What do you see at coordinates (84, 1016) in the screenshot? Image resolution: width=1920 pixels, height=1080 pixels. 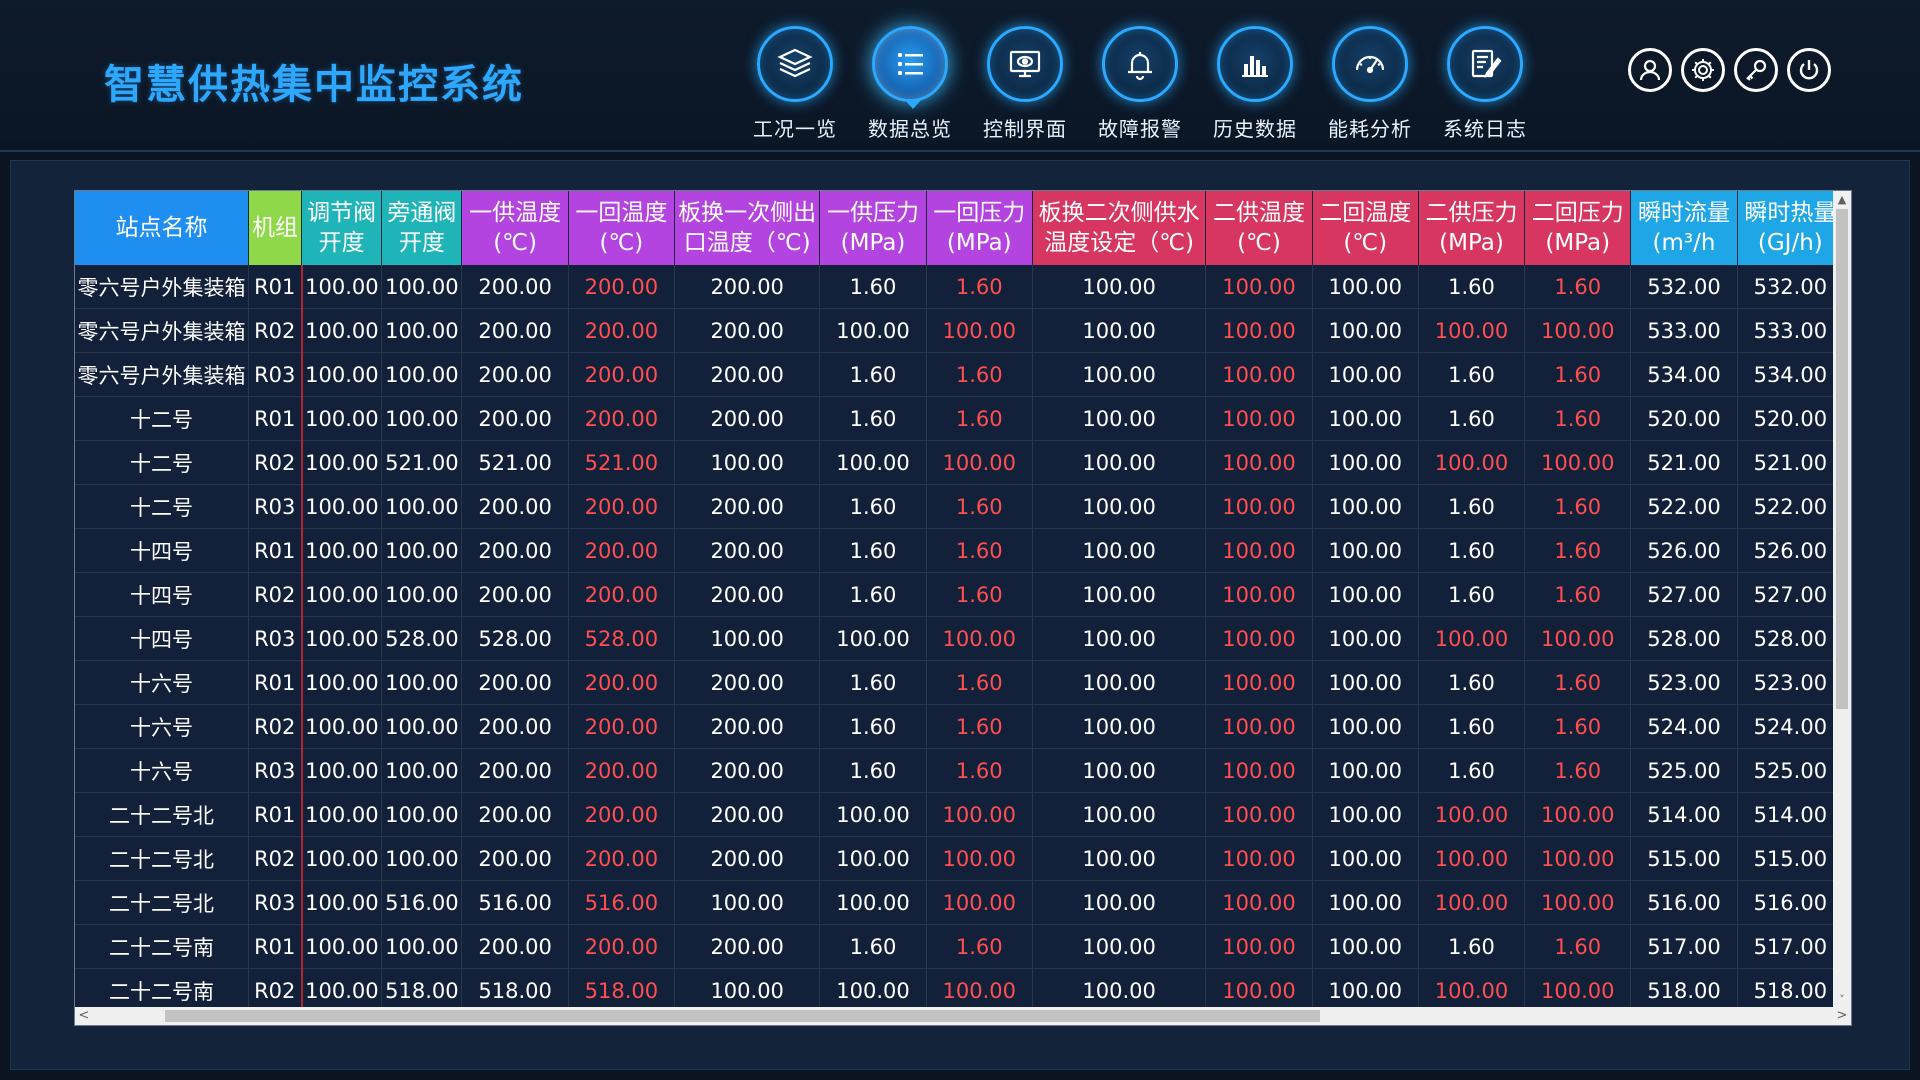 I see `scroll-left-icon: <` at bounding box center [84, 1016].